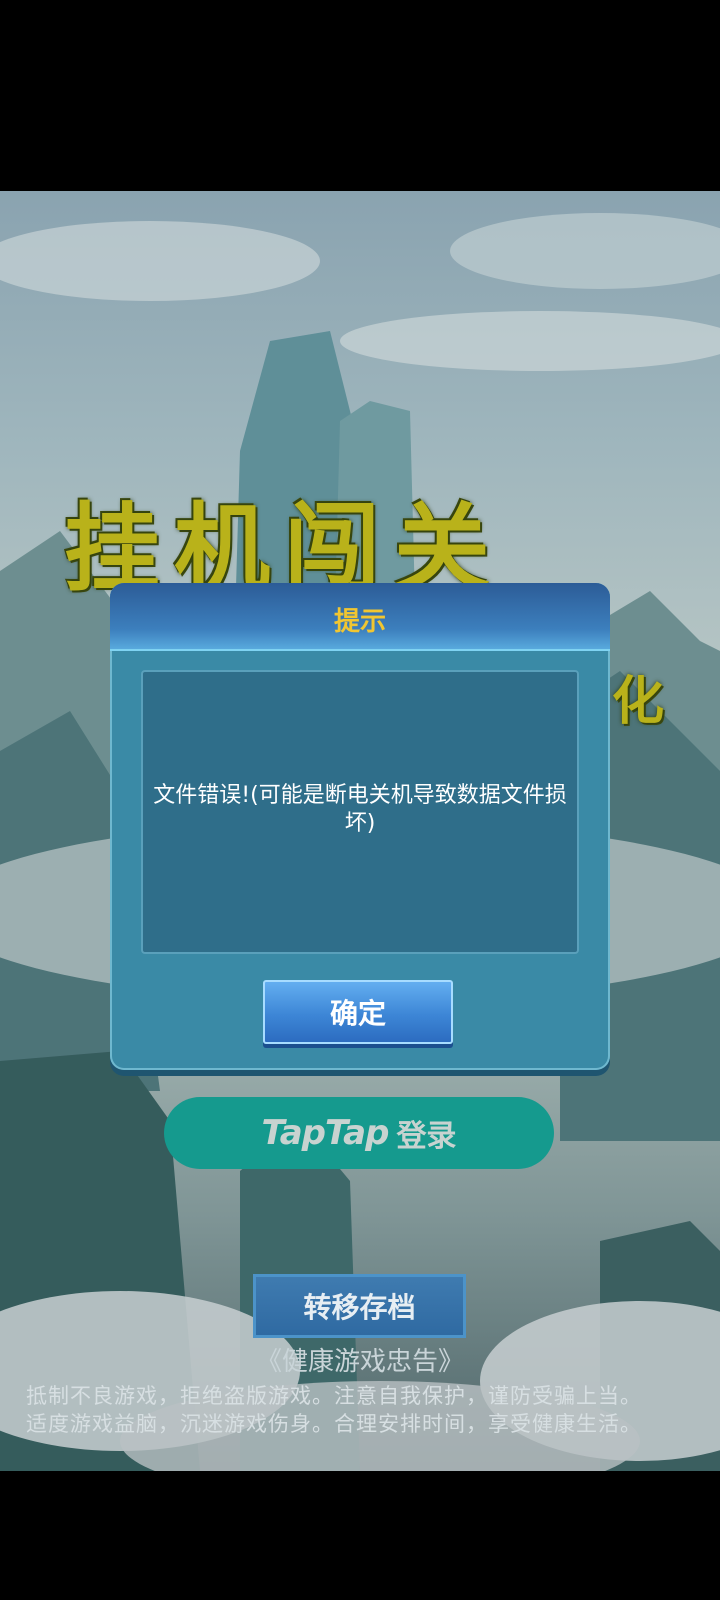 The height and width of the screenshot is (1600, 720). Describe the element at coordinates (334, 1424) in the screenshot. I see `health-notice-line2: 适度游戏益脑，沉迷游戏伤身。合理安排时间，享受健康生活。` at that location.